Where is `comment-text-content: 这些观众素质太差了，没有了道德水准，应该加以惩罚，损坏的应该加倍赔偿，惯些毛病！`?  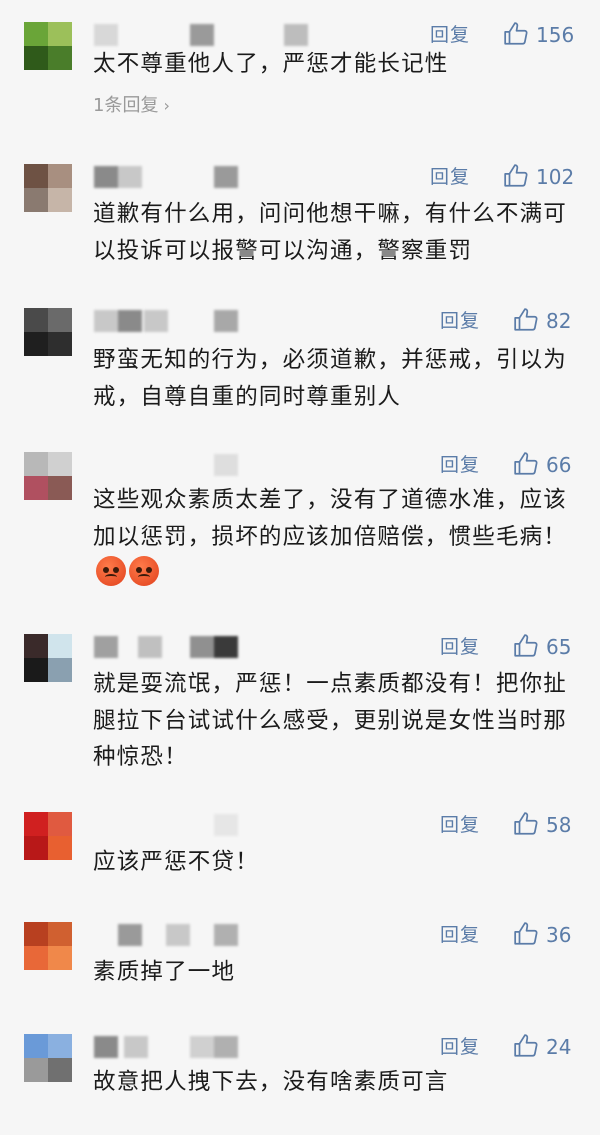 comment-text-content: 这些观众素质太差了，没有了道德水准，应该加以惩罚，损坏的应该加倍赔偿，惯些毛病！ is located at coordinates (330, 518).